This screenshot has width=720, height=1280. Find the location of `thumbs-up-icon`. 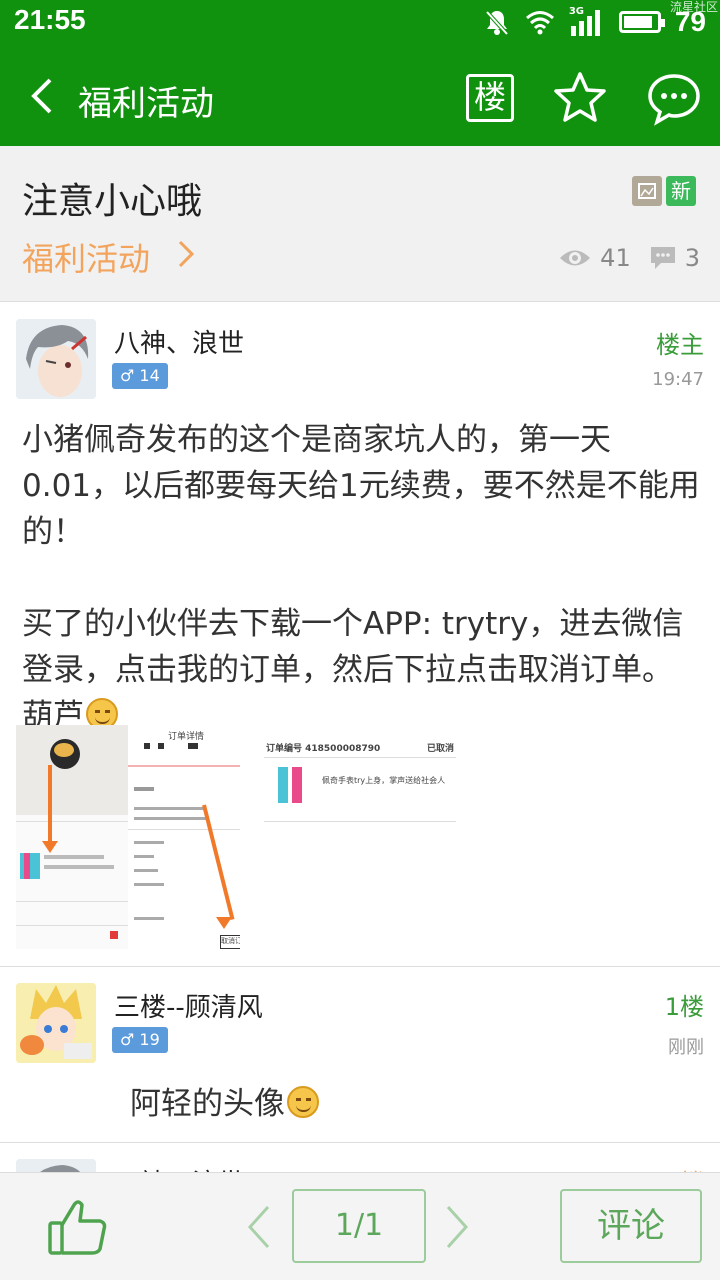

thumbs-up-icon is located at coordinates (77, 1227).